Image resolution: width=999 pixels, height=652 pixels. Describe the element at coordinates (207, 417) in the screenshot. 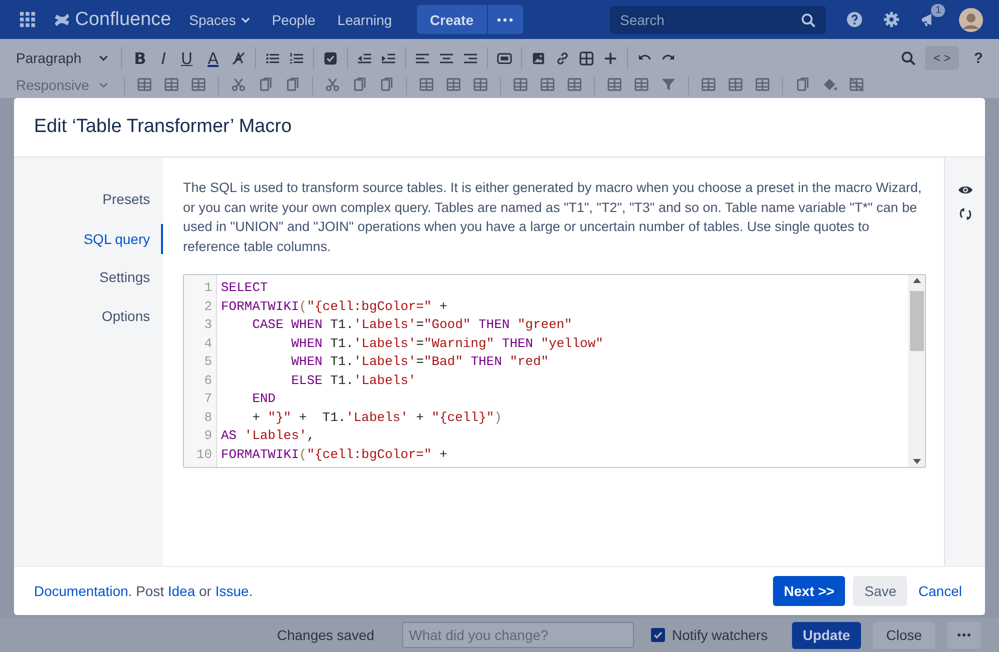

I see `line-number: 8` at that location.